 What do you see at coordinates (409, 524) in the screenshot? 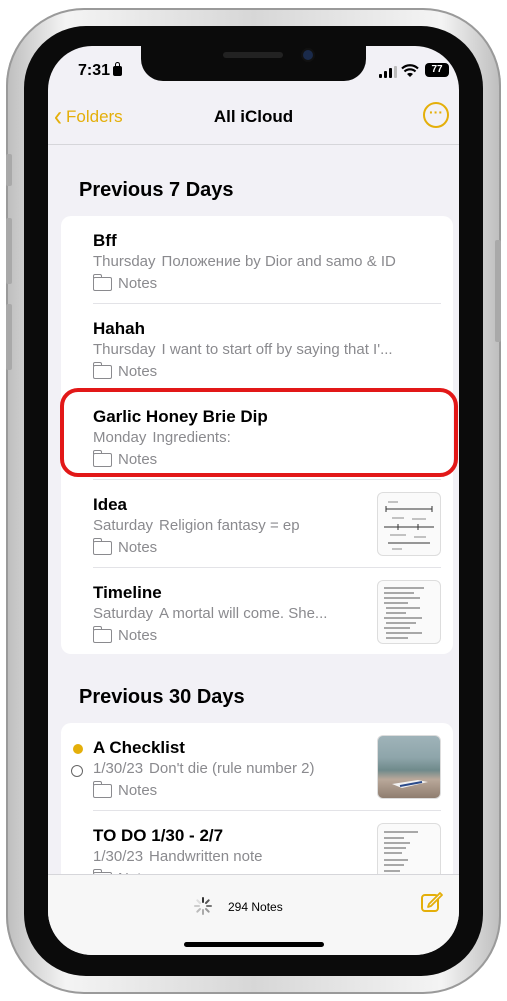
I see `note-thumbnail-sketch` at bounding box center [409, 524].